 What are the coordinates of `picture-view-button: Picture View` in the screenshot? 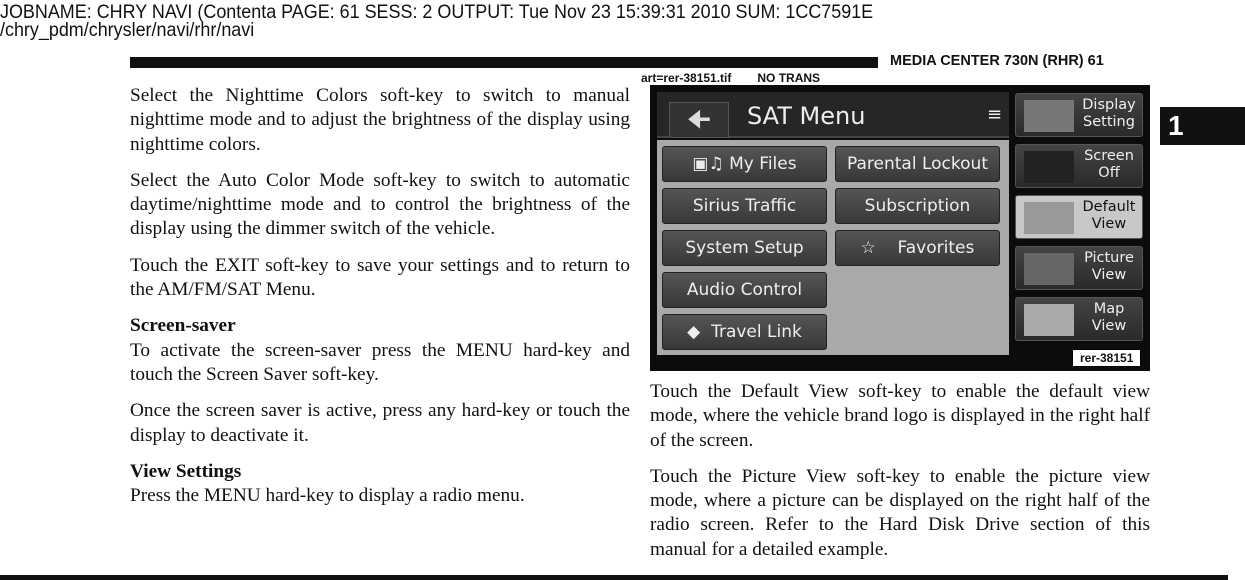 It's located at (1079, 268).